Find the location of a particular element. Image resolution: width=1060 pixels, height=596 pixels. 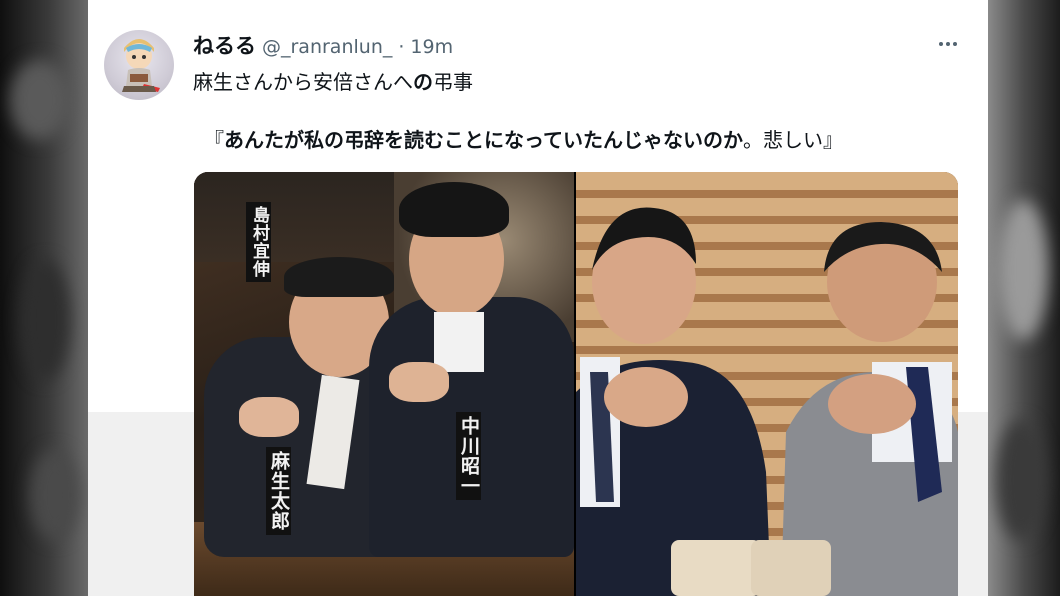

display-name: ねるる is located at coordinates (224, 45).